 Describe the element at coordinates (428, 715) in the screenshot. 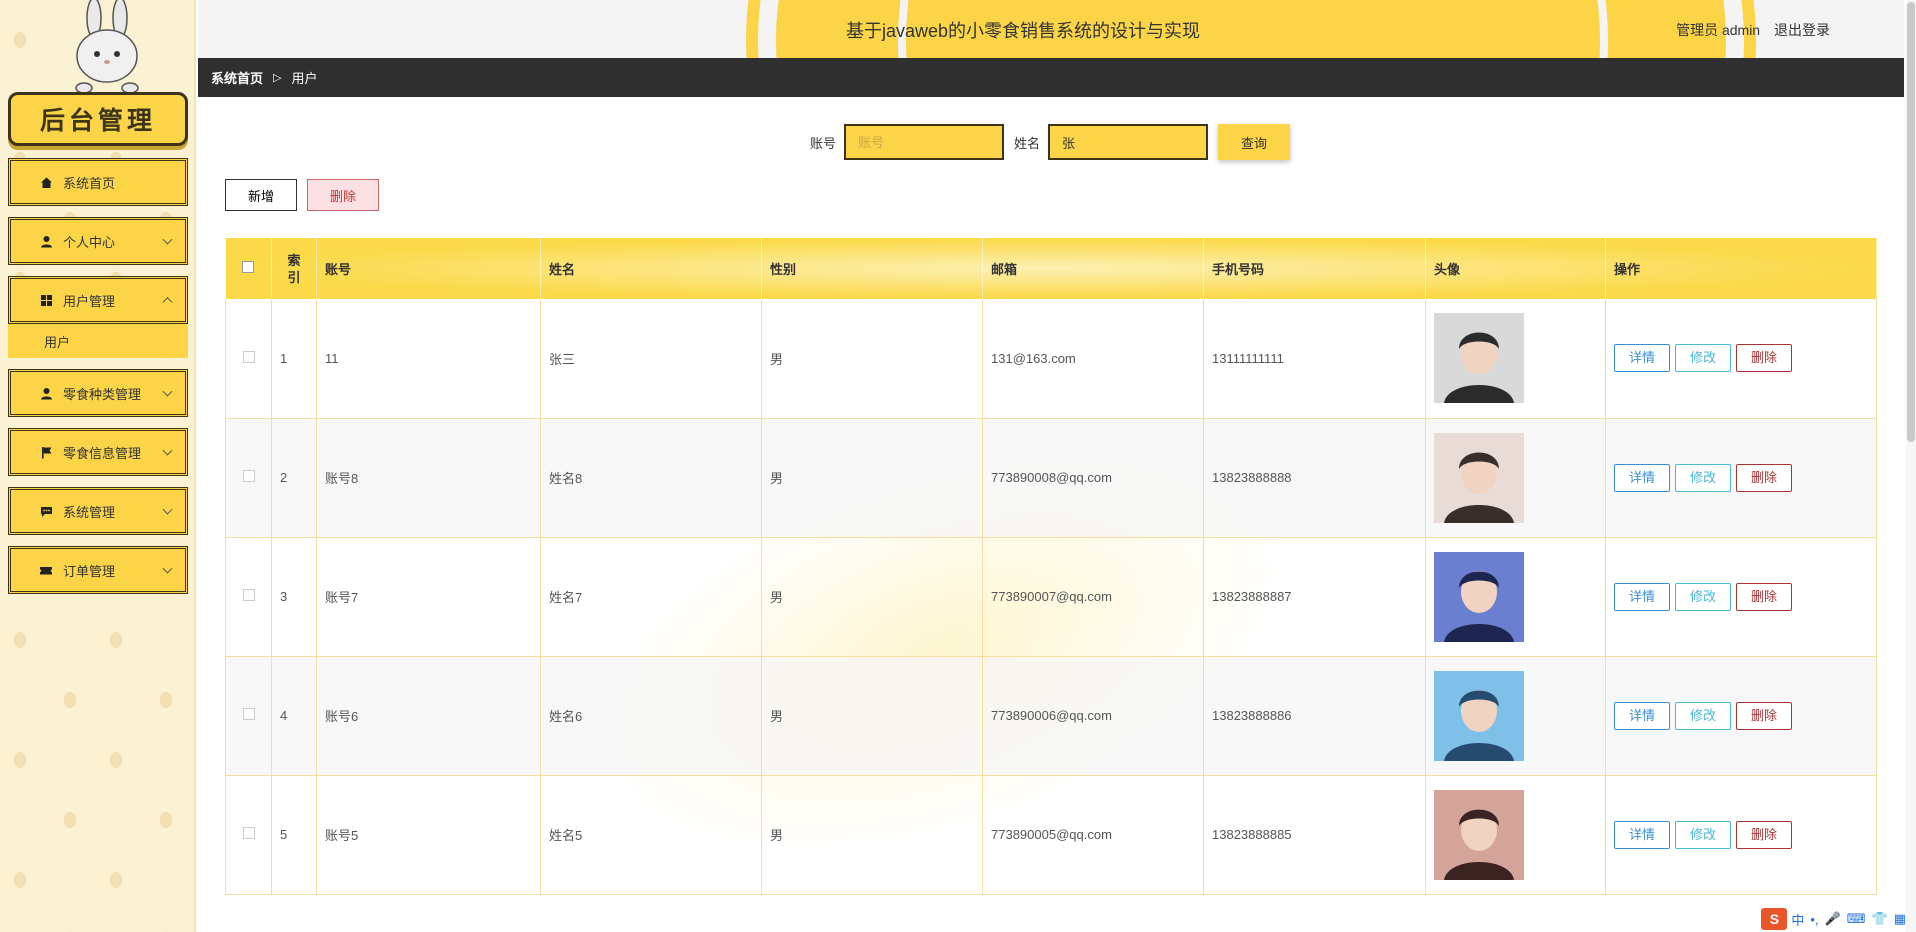

I see `cell-account: 账号6` at that location.